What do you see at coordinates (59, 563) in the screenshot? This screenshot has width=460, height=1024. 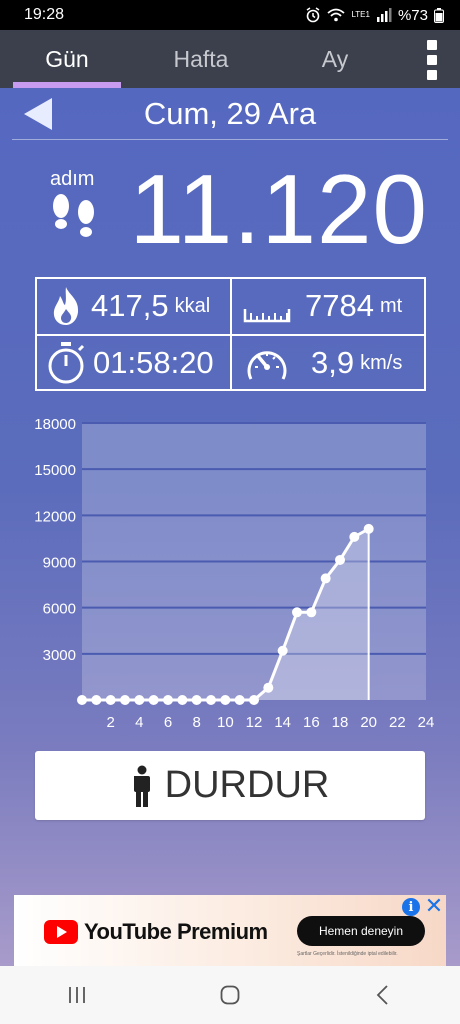 I see `chart-y-tick-label: 9000` at bounding box center [59, 563].